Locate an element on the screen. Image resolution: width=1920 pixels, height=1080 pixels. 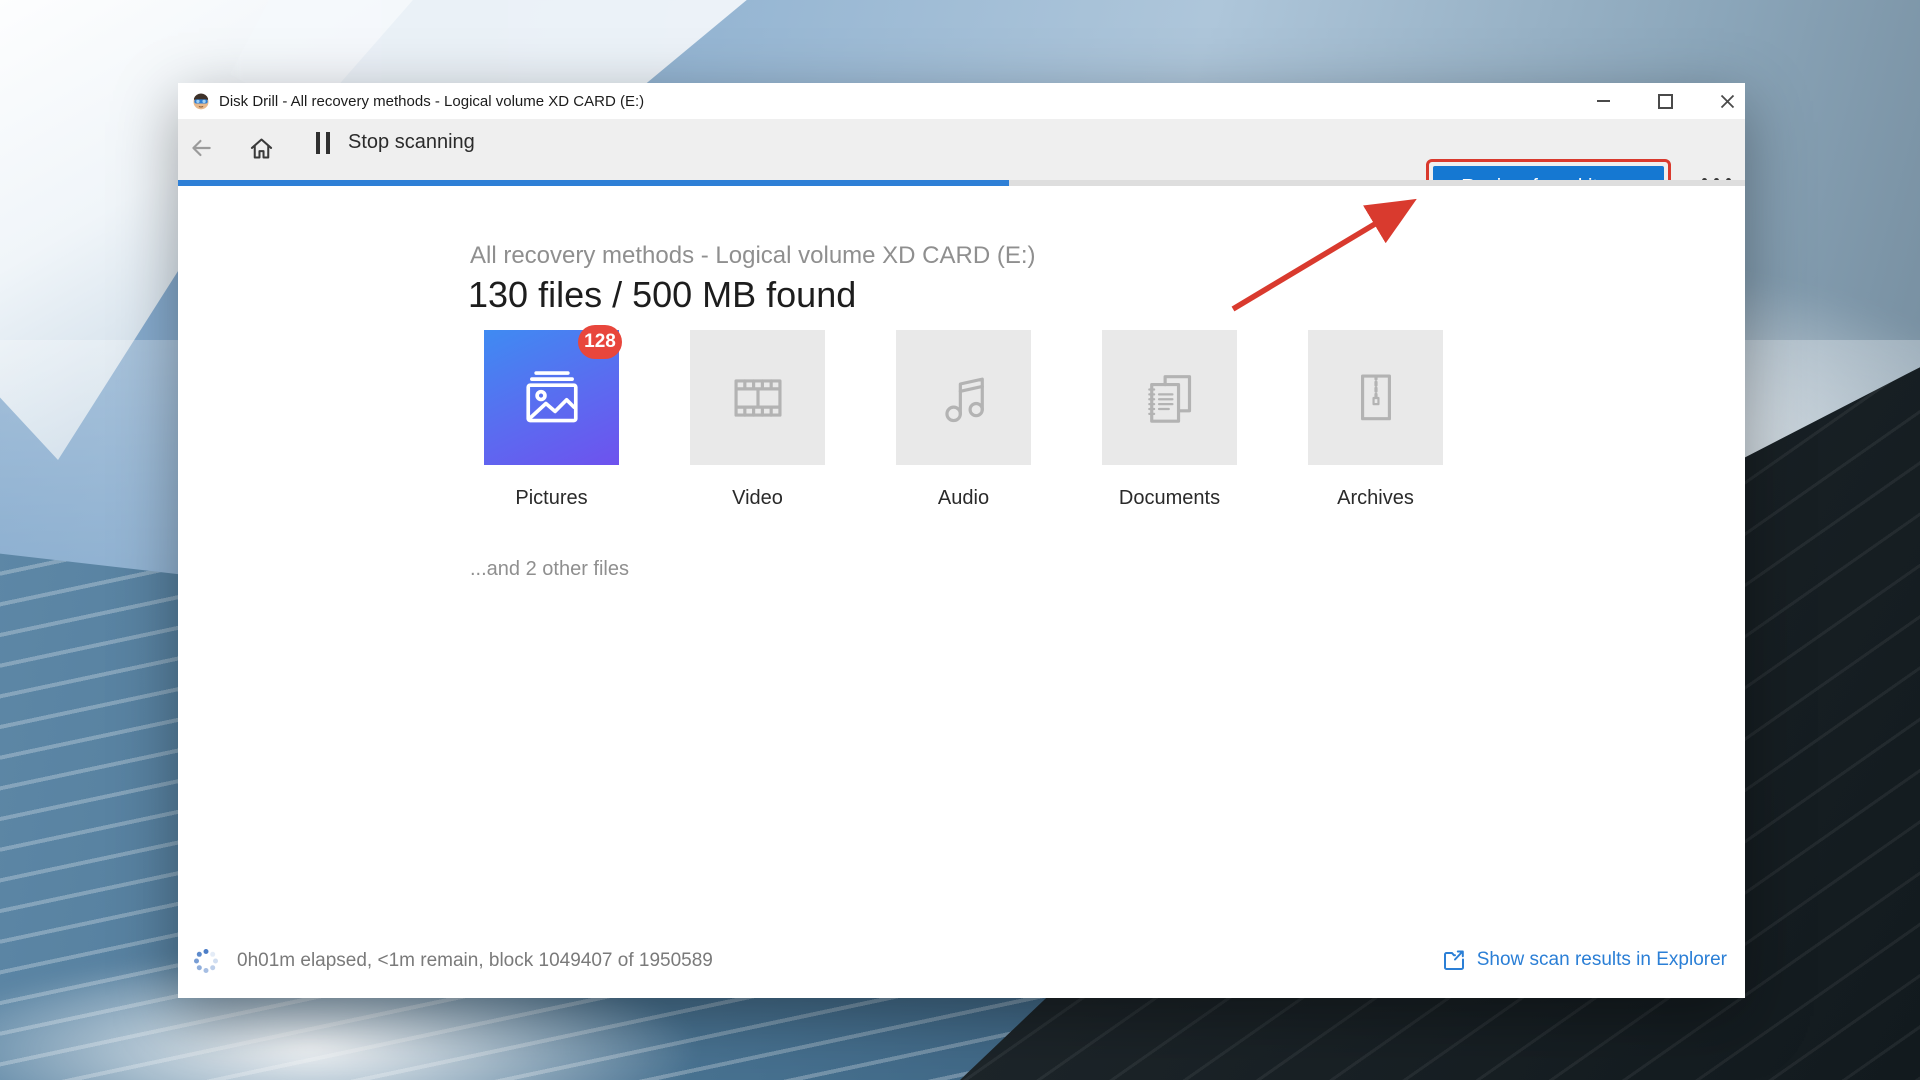
category-tile-video is located at coordinates (757, 397).